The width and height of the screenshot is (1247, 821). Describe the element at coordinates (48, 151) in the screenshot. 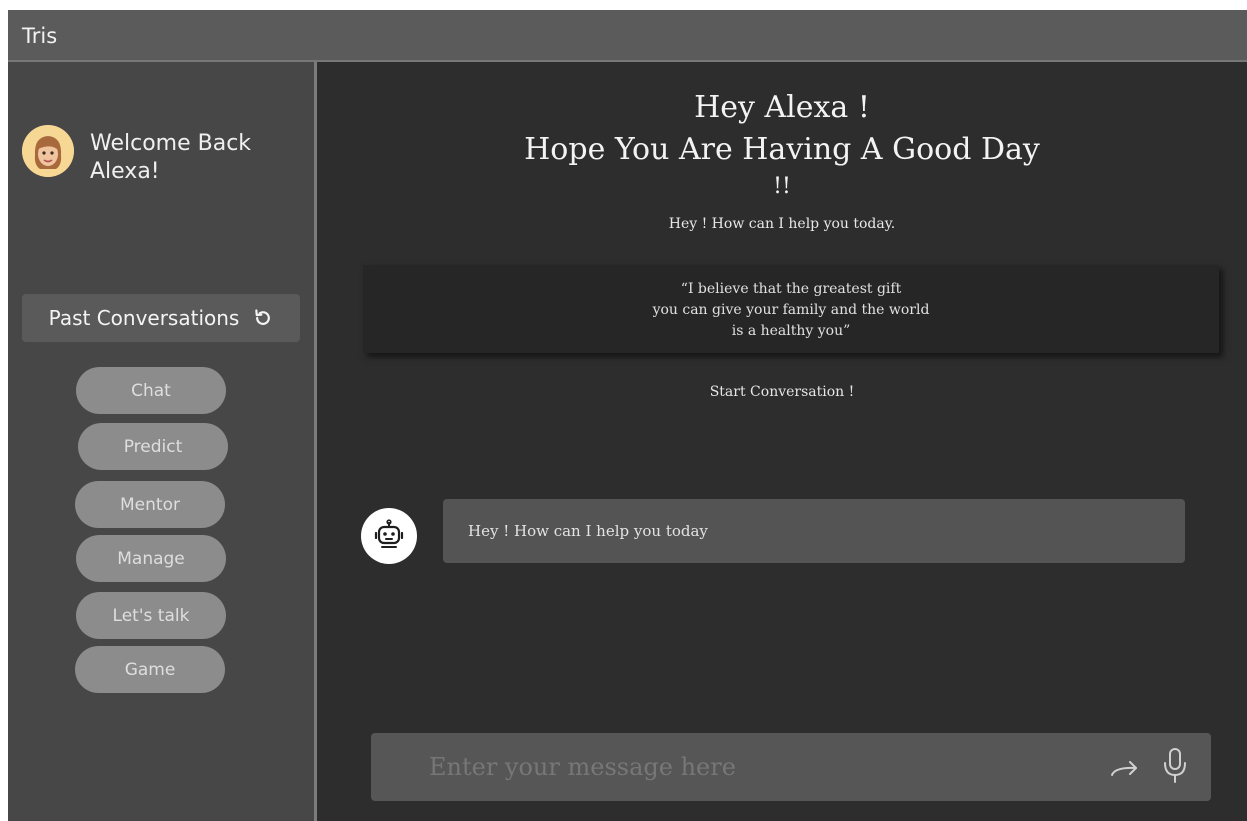

I see `user-avatar` at that location.